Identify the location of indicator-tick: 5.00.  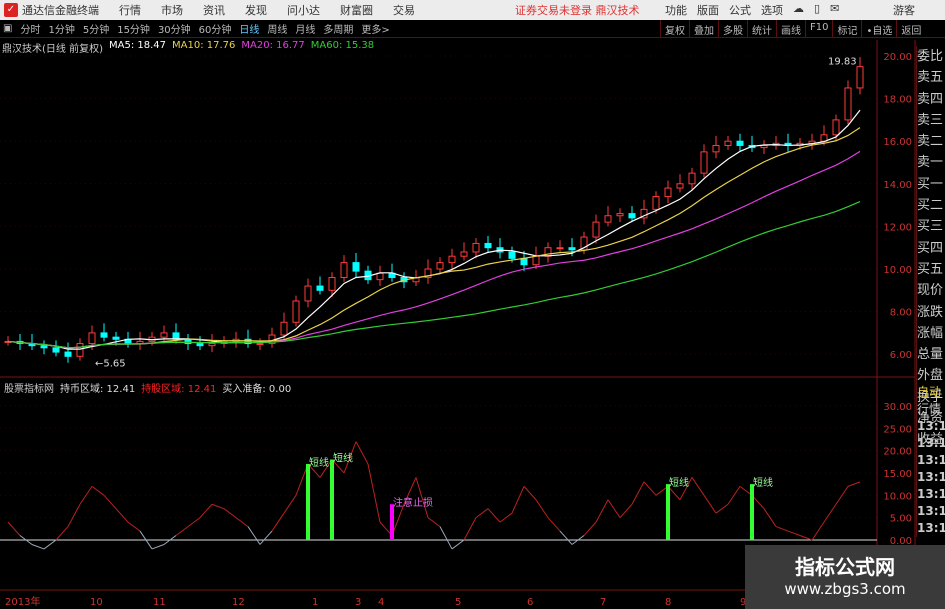
(901, 519).